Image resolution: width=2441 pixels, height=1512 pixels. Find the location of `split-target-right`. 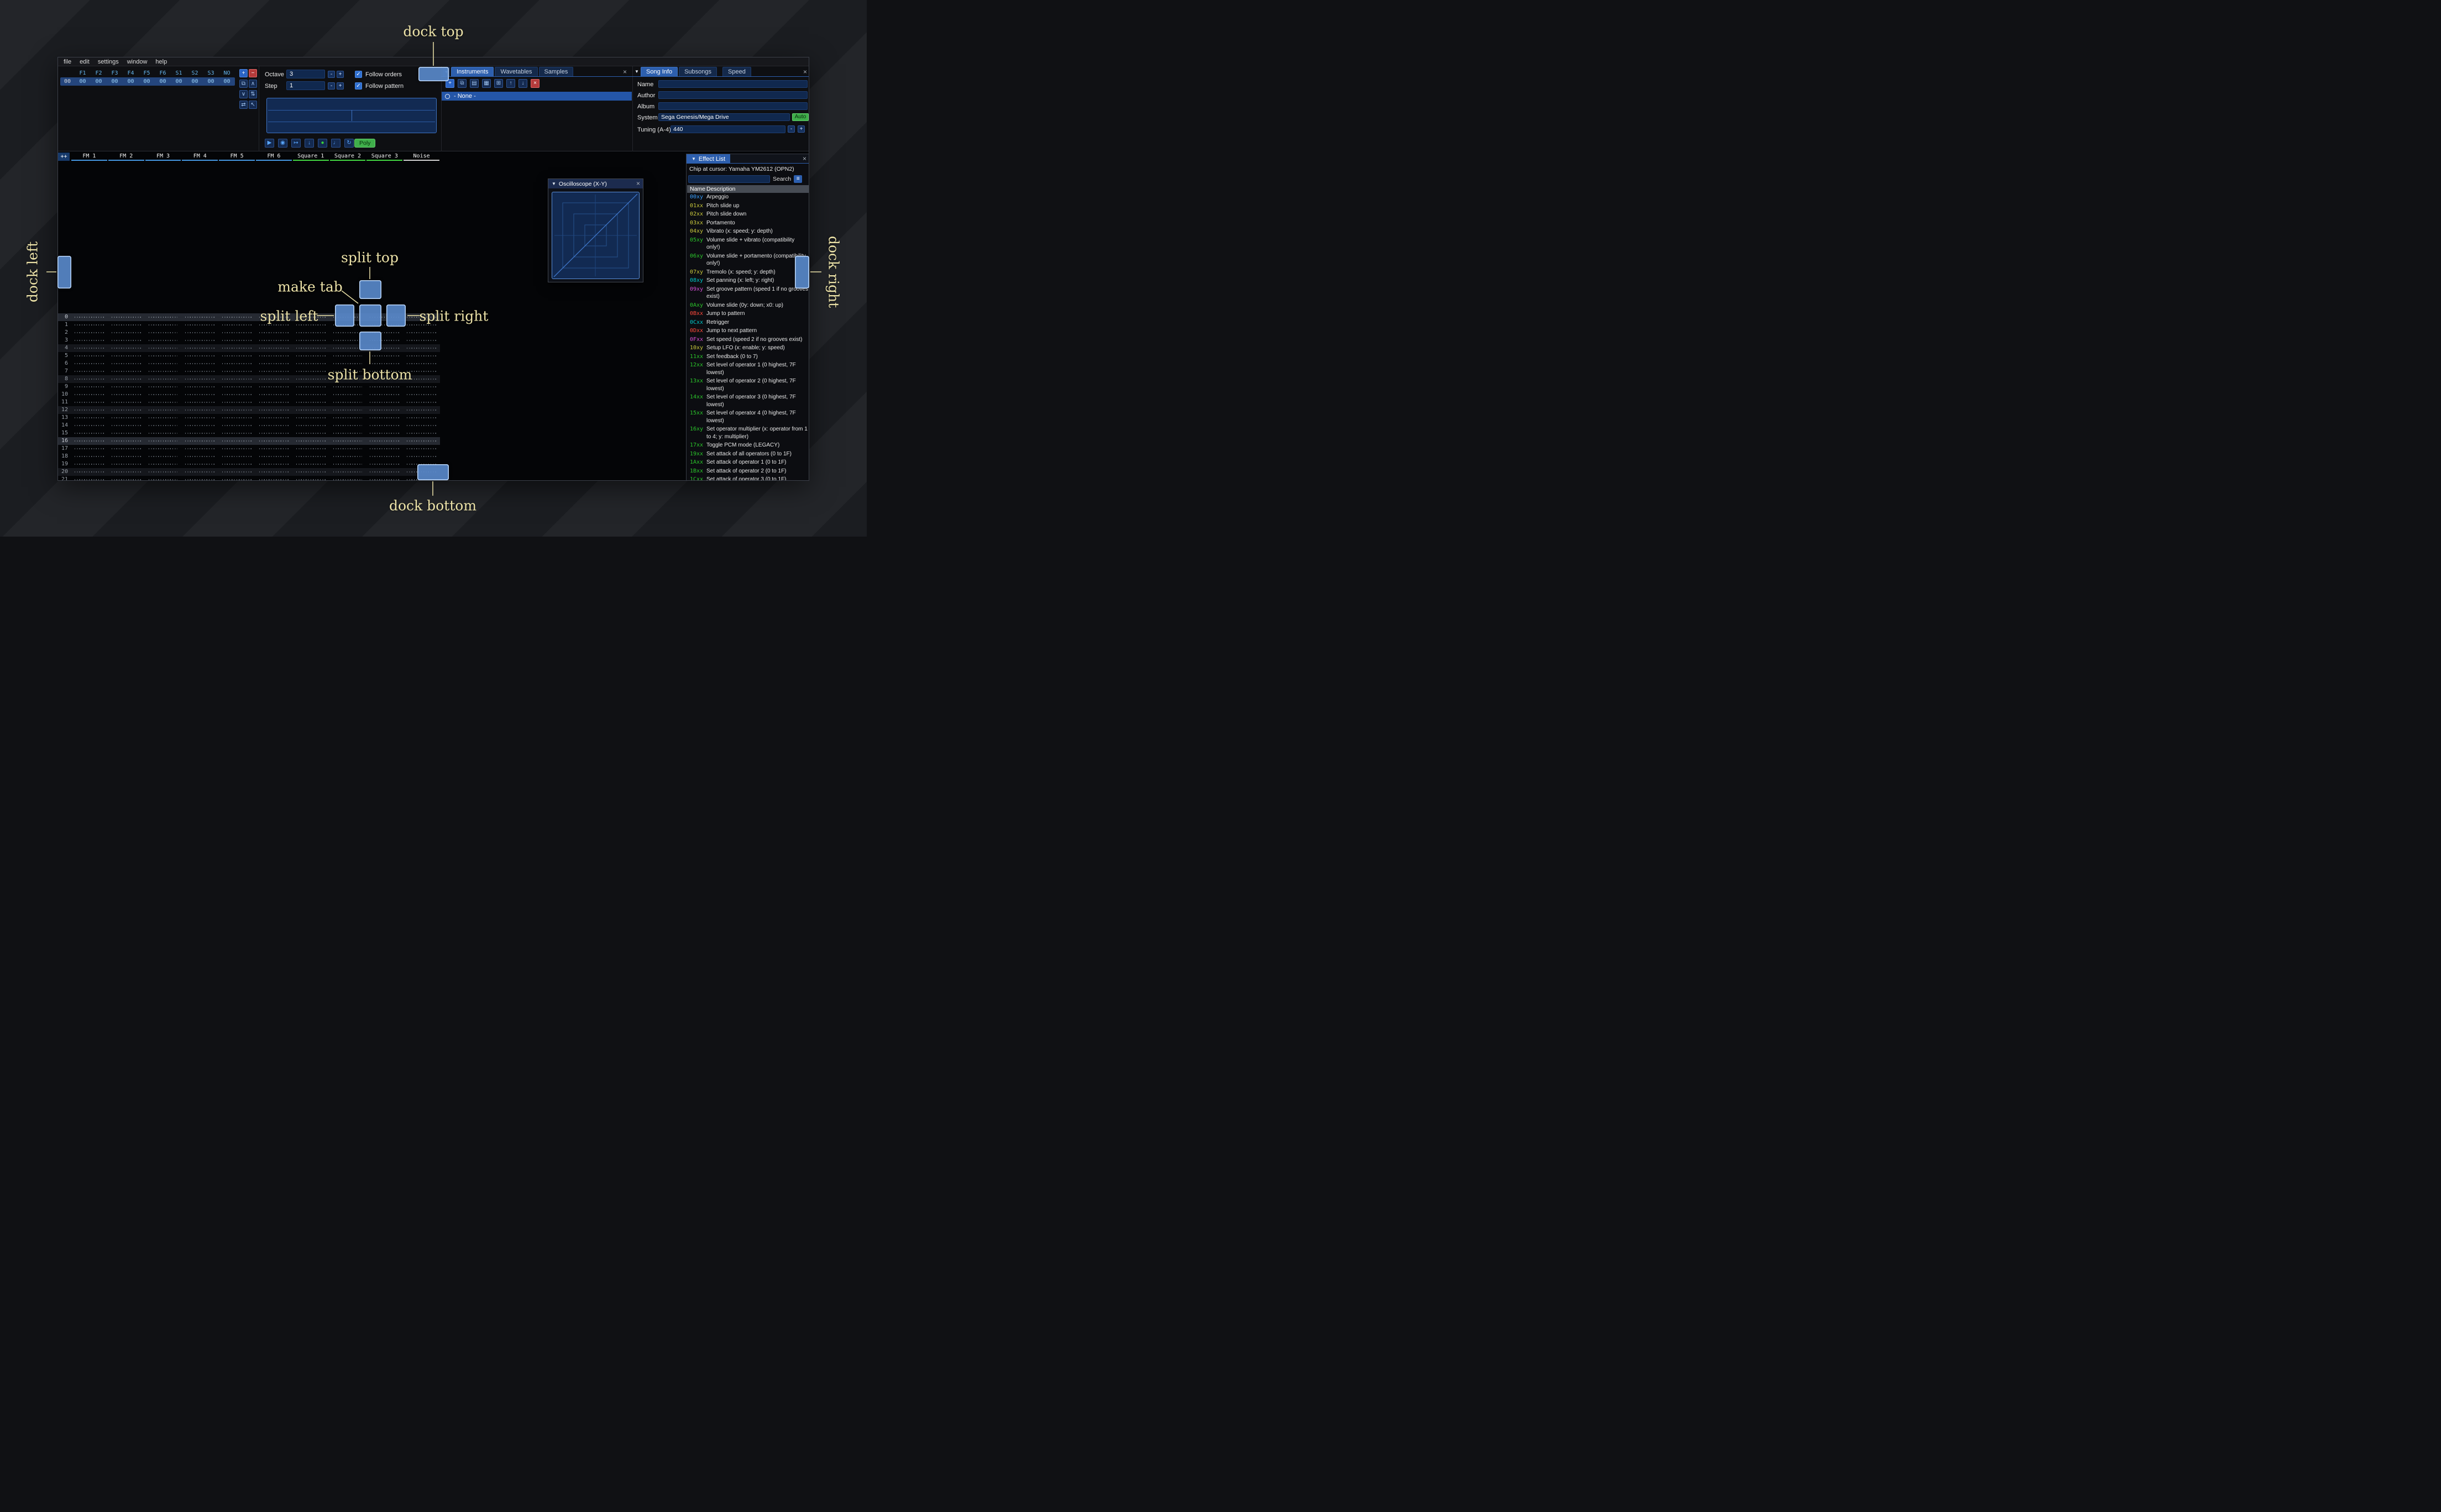

split-target-right is located at coordinates (396, 316).